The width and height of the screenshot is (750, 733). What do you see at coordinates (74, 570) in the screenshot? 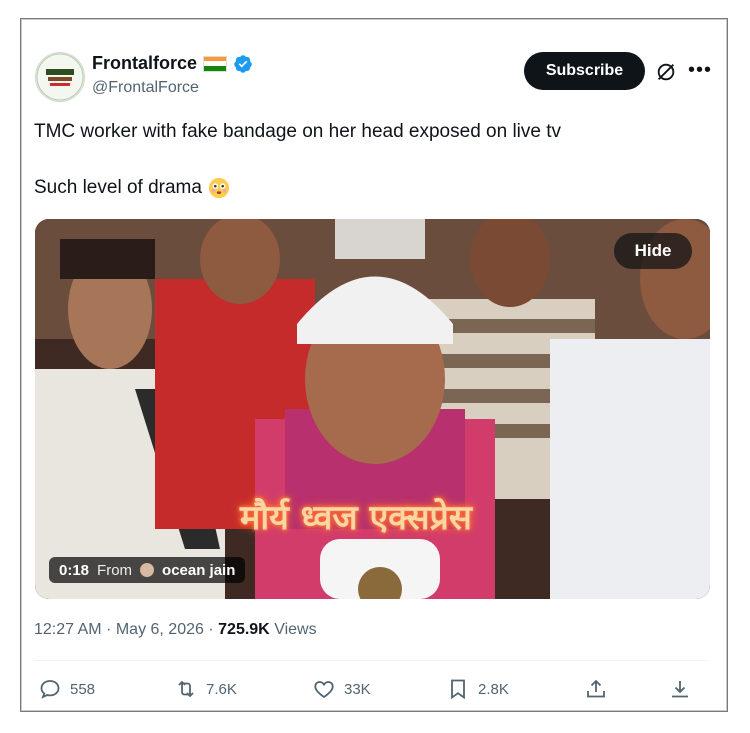
I see `video-duration: 0:18` at bounding box center [74, 570].